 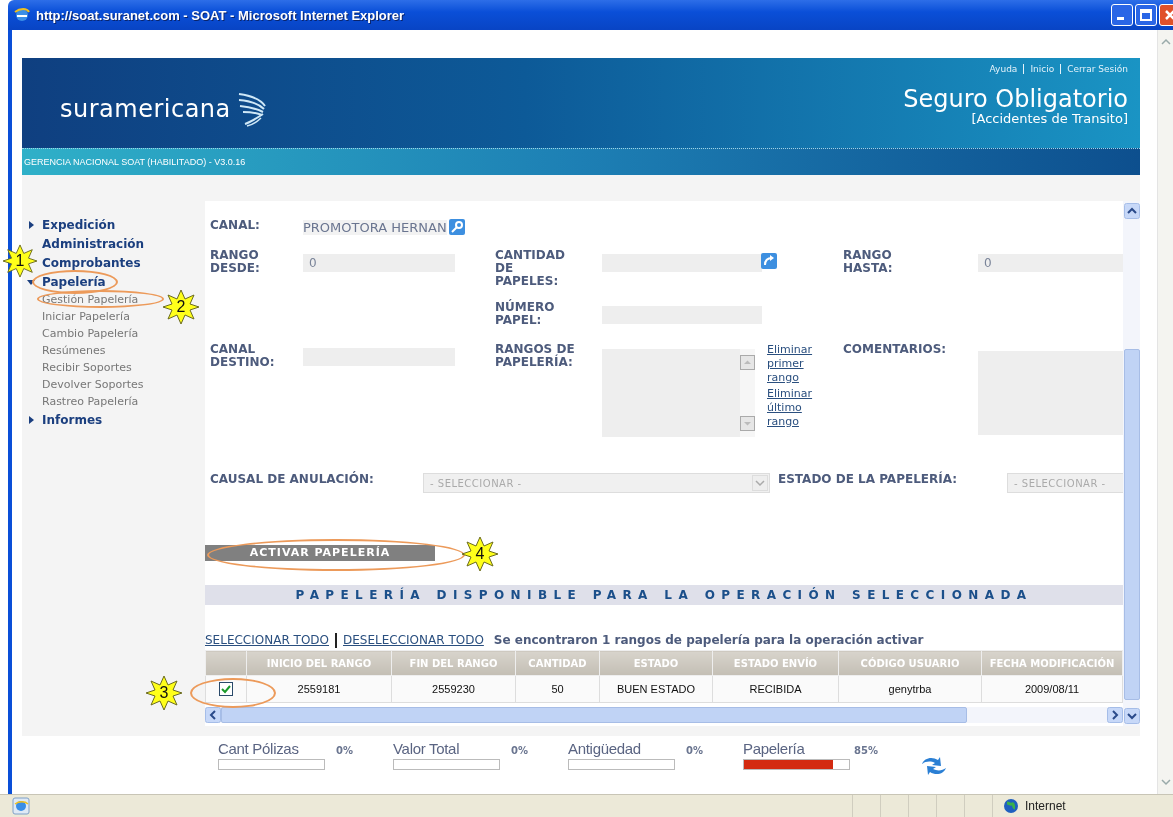 I want to click on key-icon, so click(x=456, y=227).